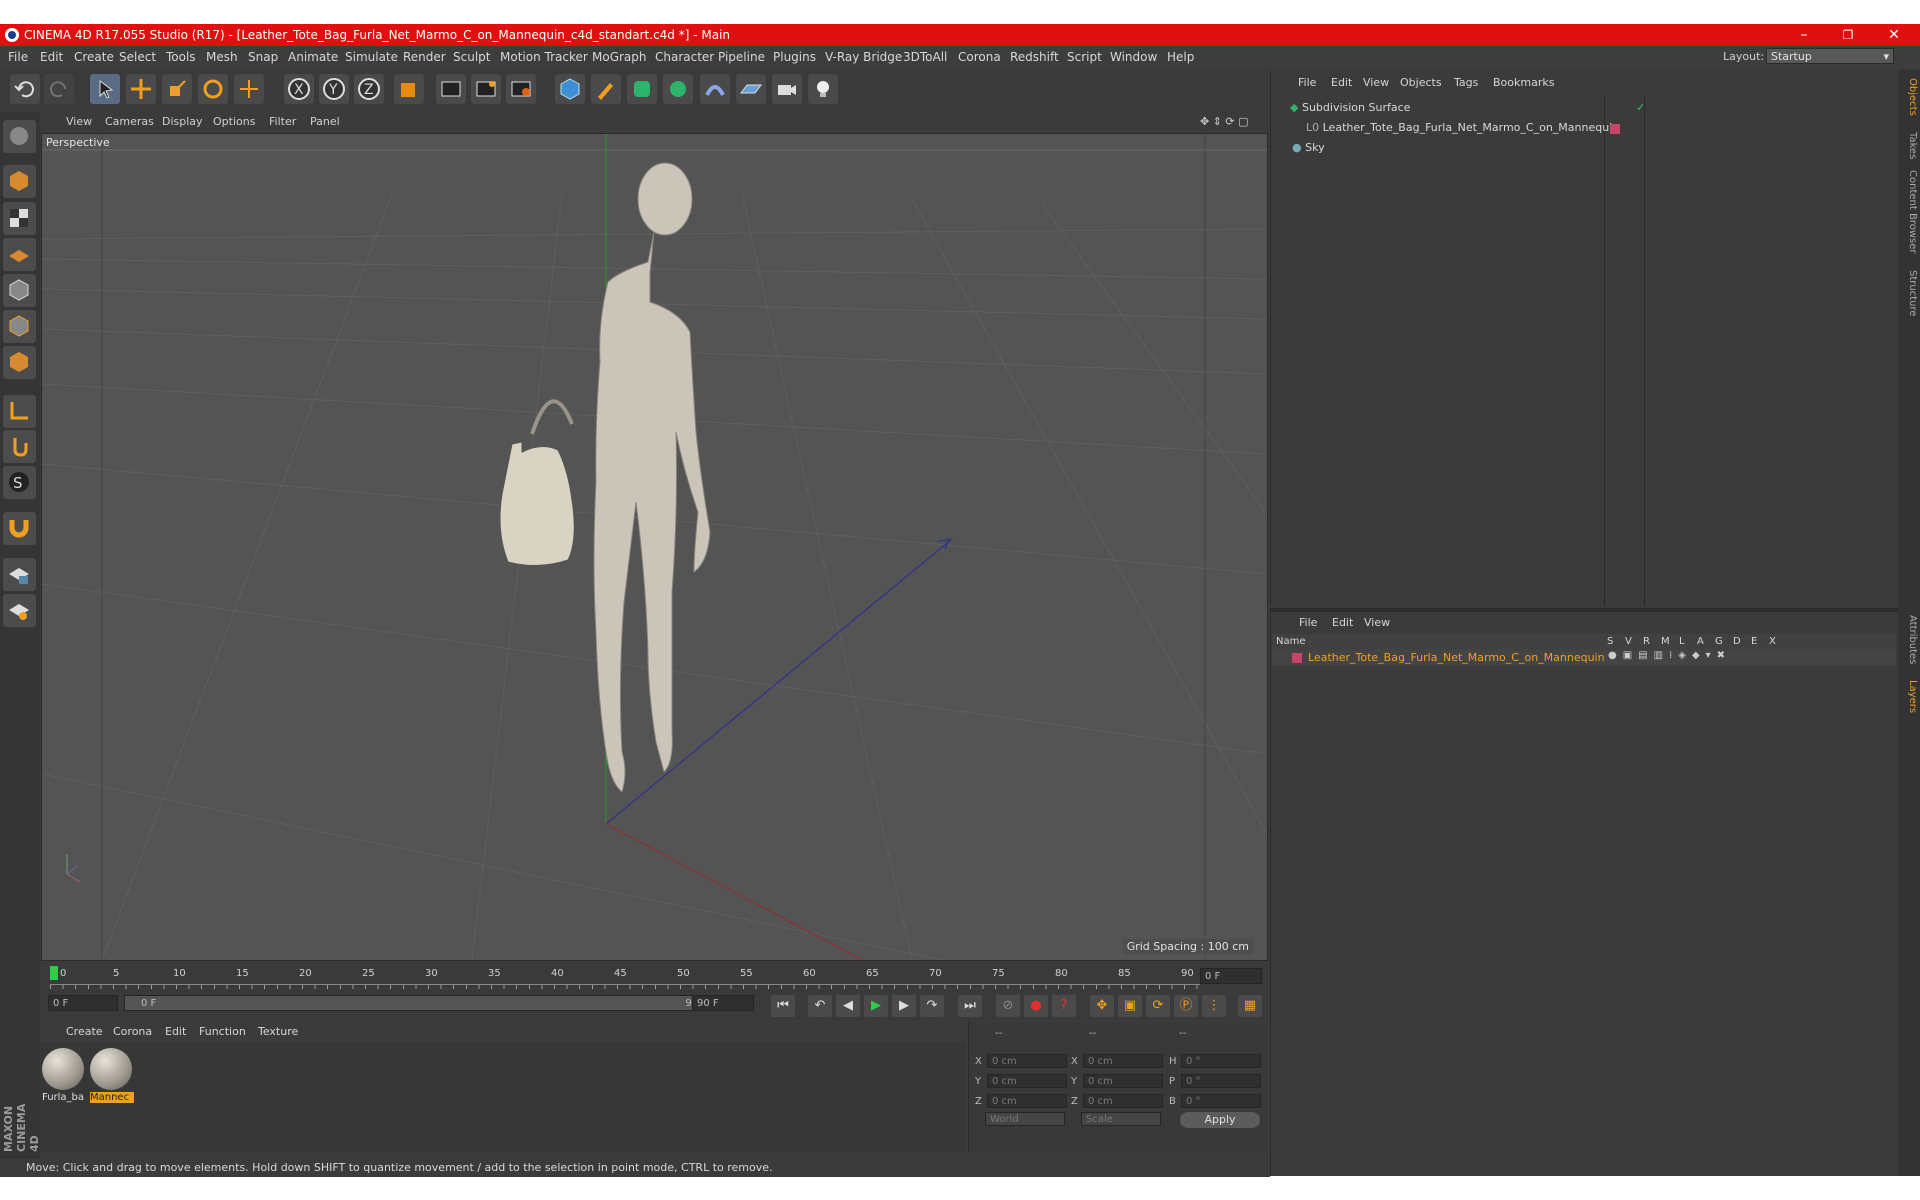  Describe the element at coordinates (1123, 1061) in the screenshot. I see `size-x-field: 0 cm` at that location.